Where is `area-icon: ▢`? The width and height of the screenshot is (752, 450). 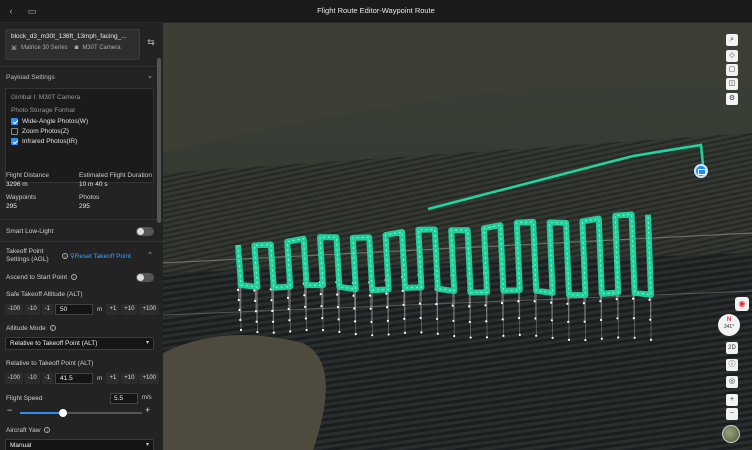
area-icon: ▢ is located at coordinates (732, 70).